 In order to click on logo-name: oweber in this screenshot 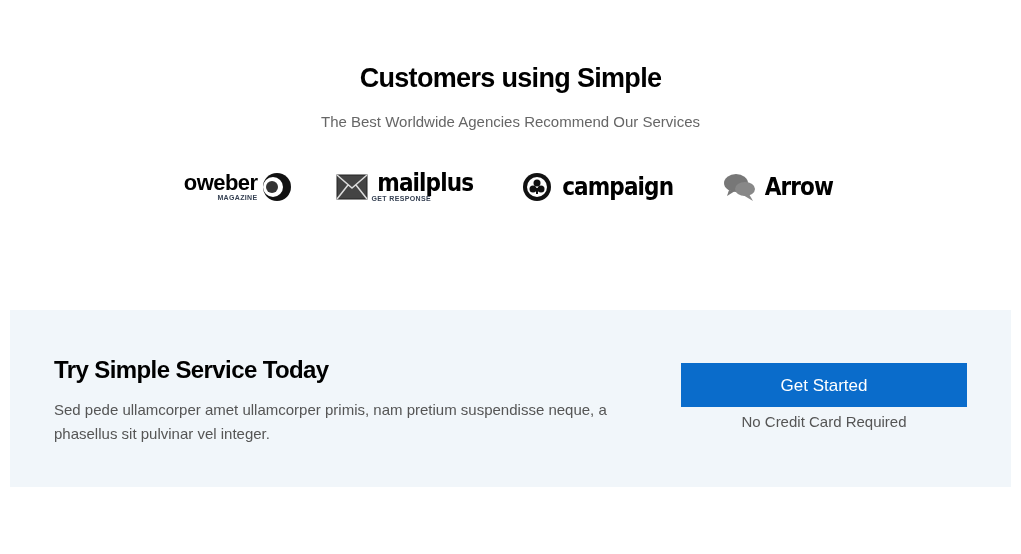, I will do `click(220, 183)`.